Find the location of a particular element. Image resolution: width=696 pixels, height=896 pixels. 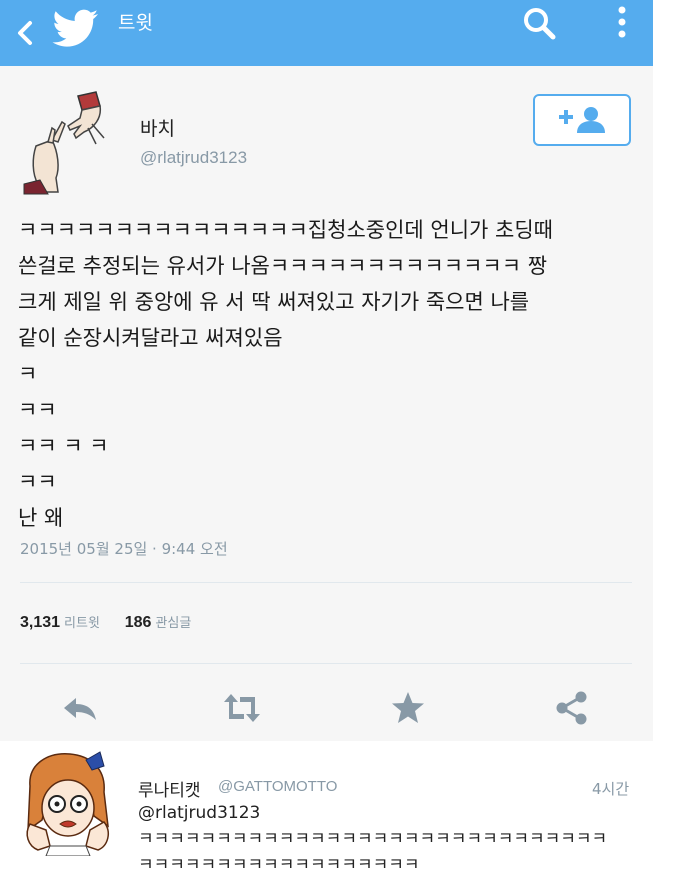

twitter-bird-icon is located at coordinates (75, 28).